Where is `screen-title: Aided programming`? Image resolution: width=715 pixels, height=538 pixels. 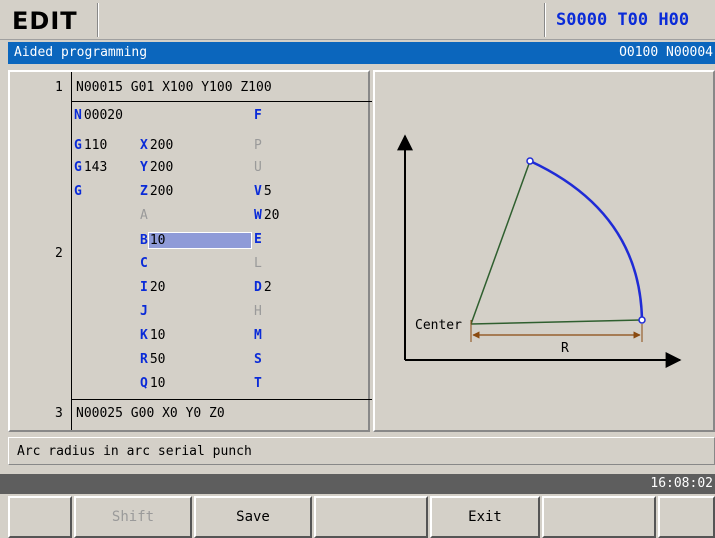 screen-title: Aided programming is located at coordinates (81, 52).